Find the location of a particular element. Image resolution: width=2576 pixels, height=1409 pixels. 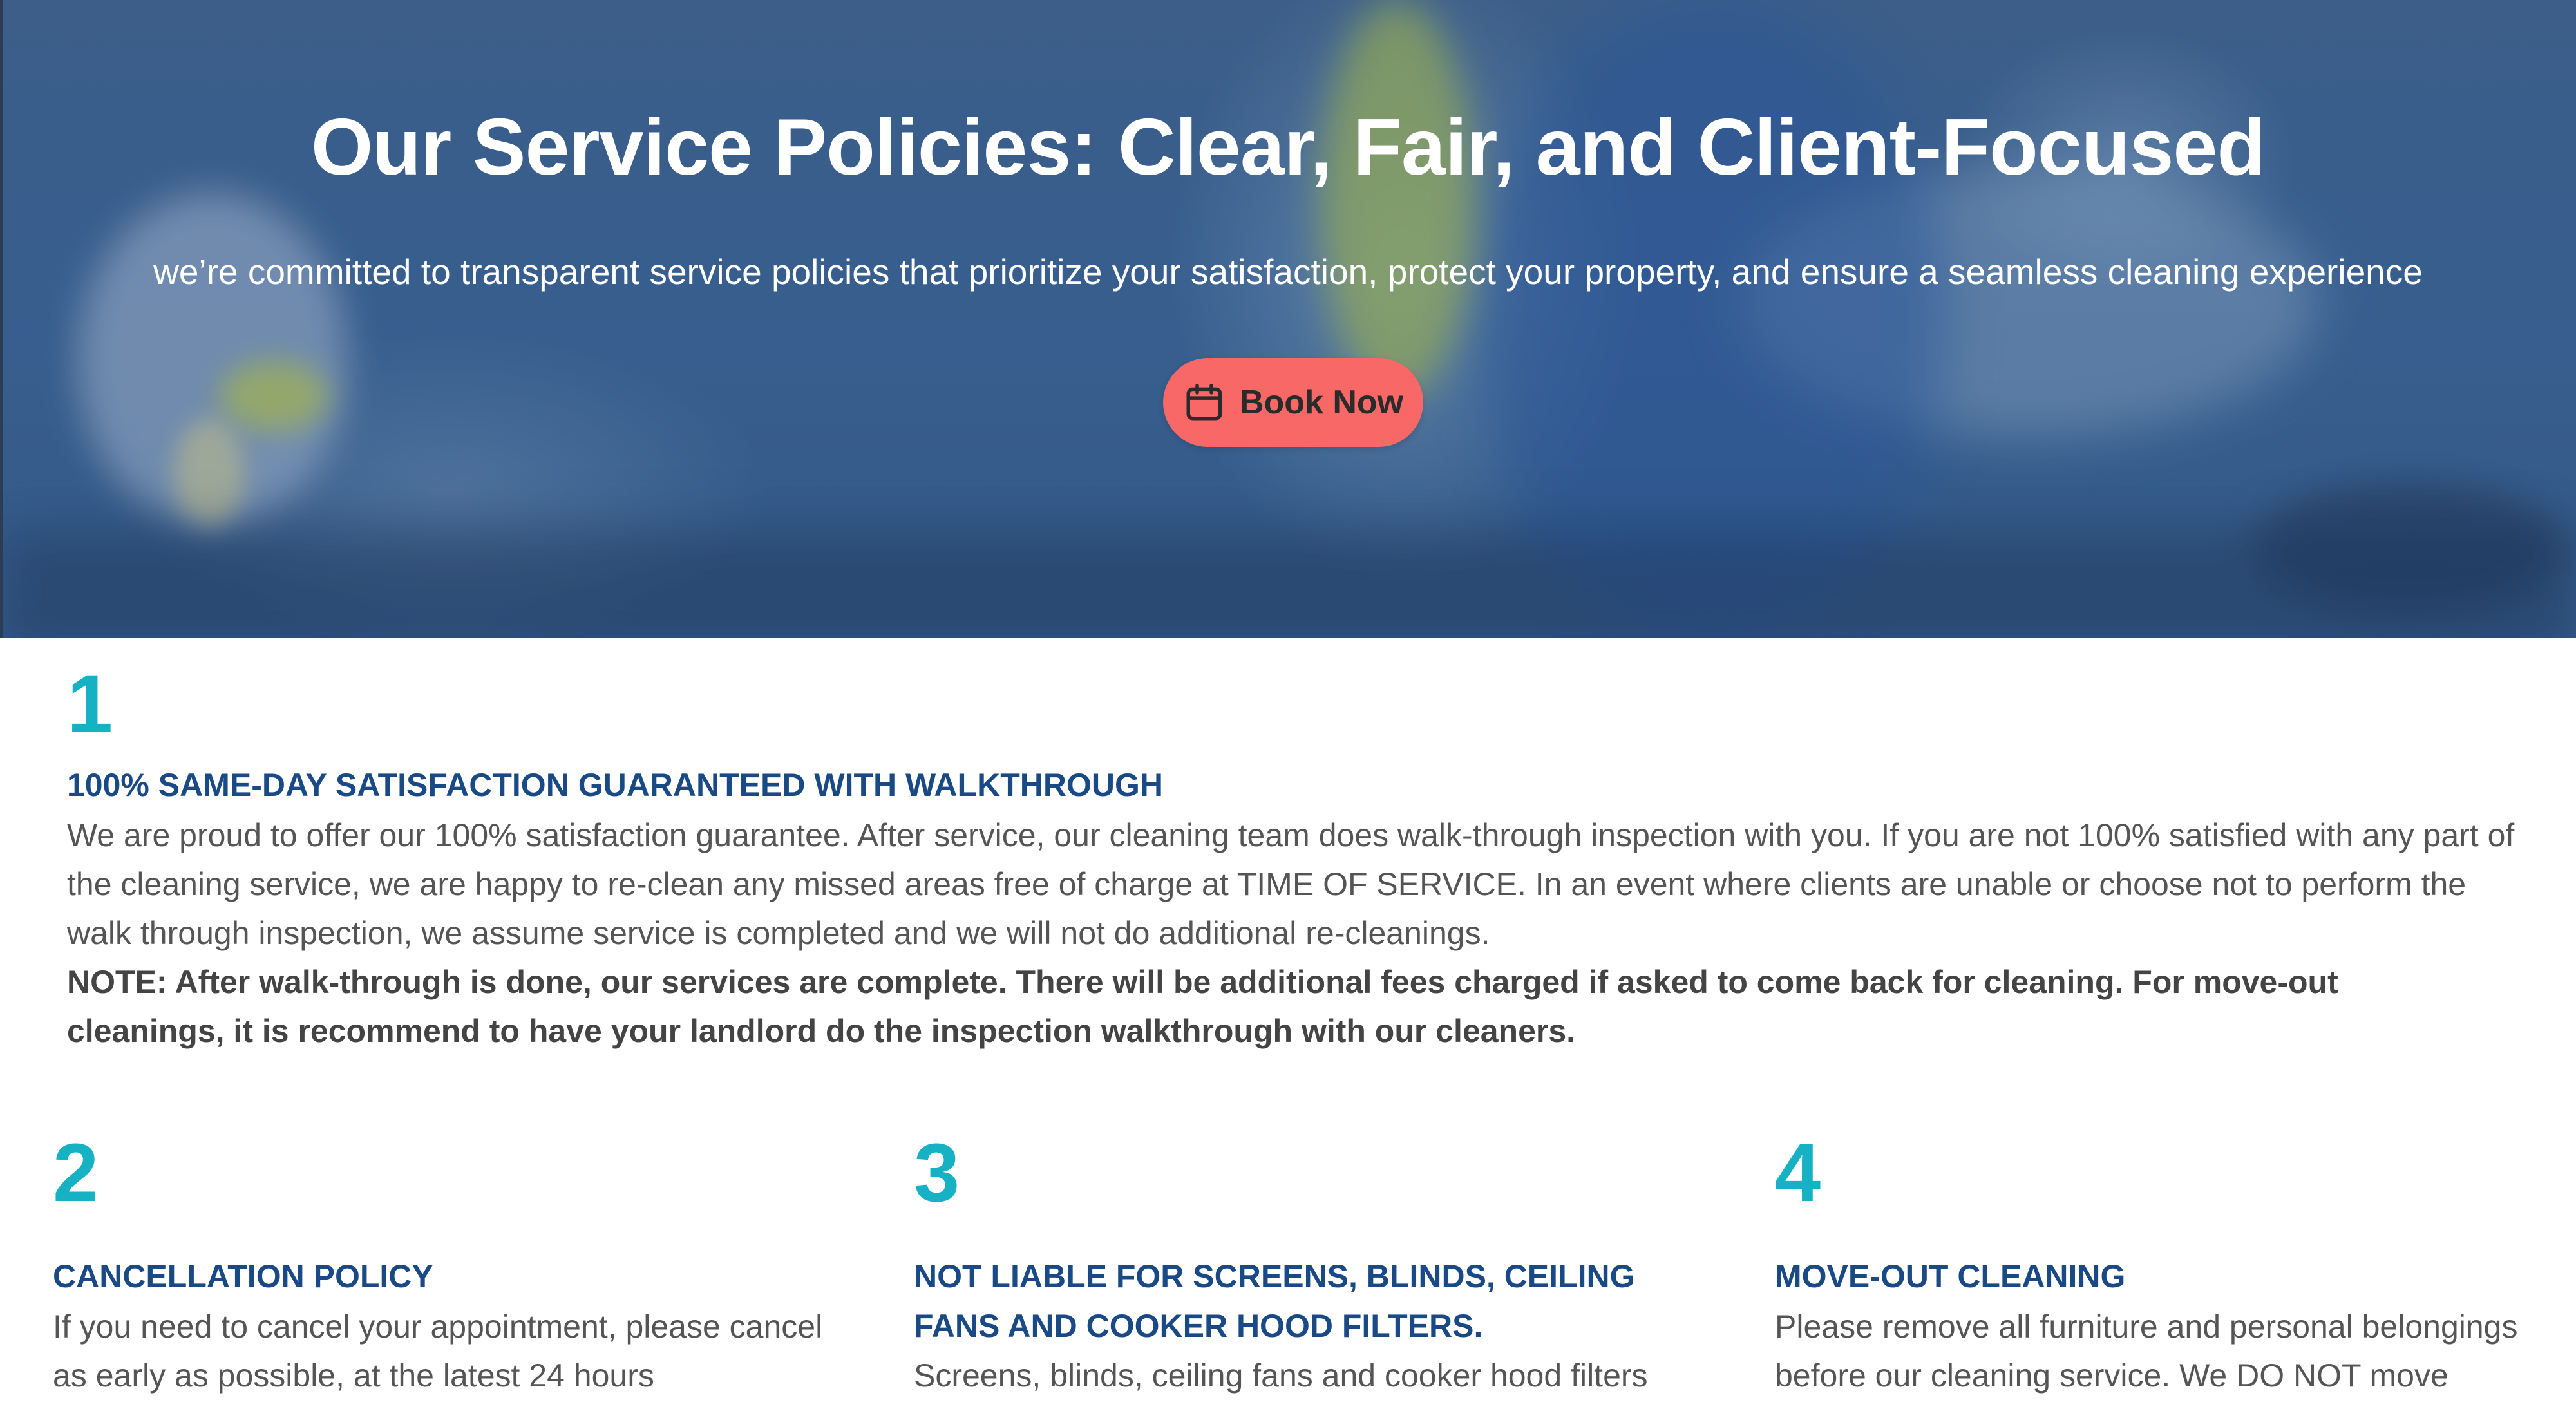

book-now-button: Book Now is located at coordinates (1293, 402).